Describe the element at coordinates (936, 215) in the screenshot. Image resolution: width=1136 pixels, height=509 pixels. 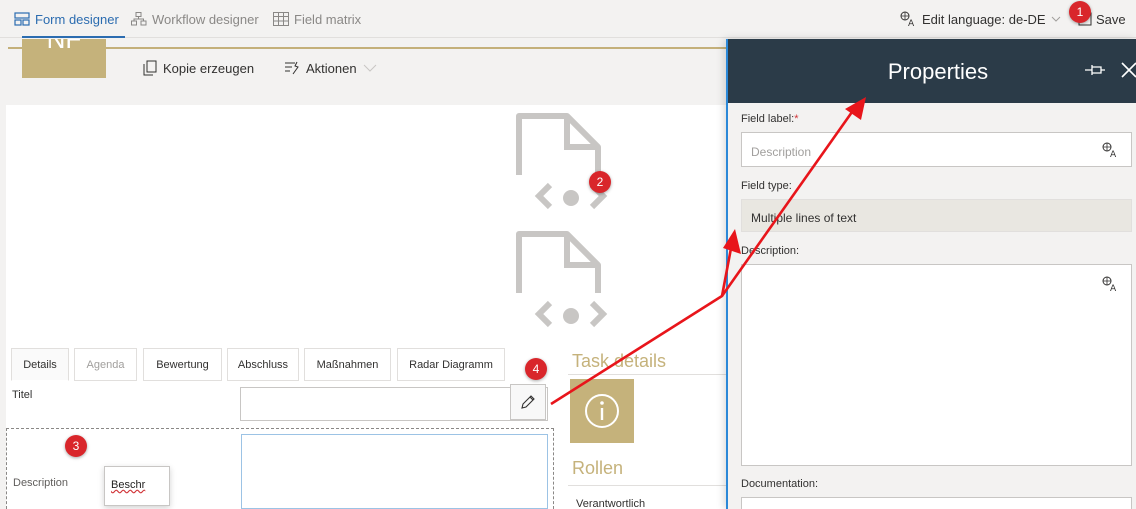
I see `field-type-value: Multiple lines of text` at that location.